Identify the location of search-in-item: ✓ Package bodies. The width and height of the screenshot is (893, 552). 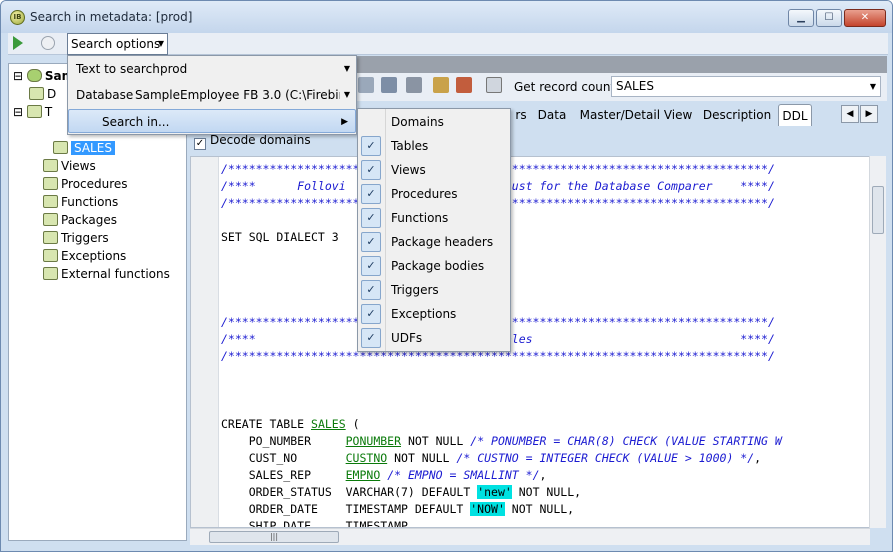
(434, 266).